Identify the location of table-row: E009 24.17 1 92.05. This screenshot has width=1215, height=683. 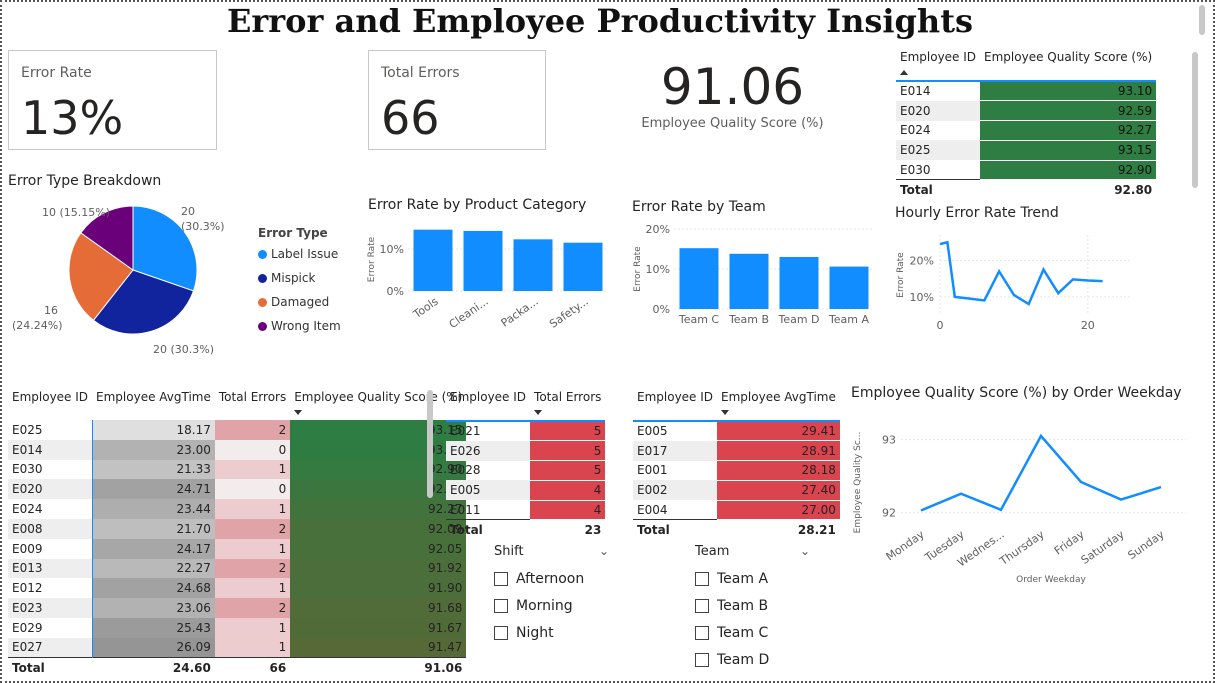
(237, 548).